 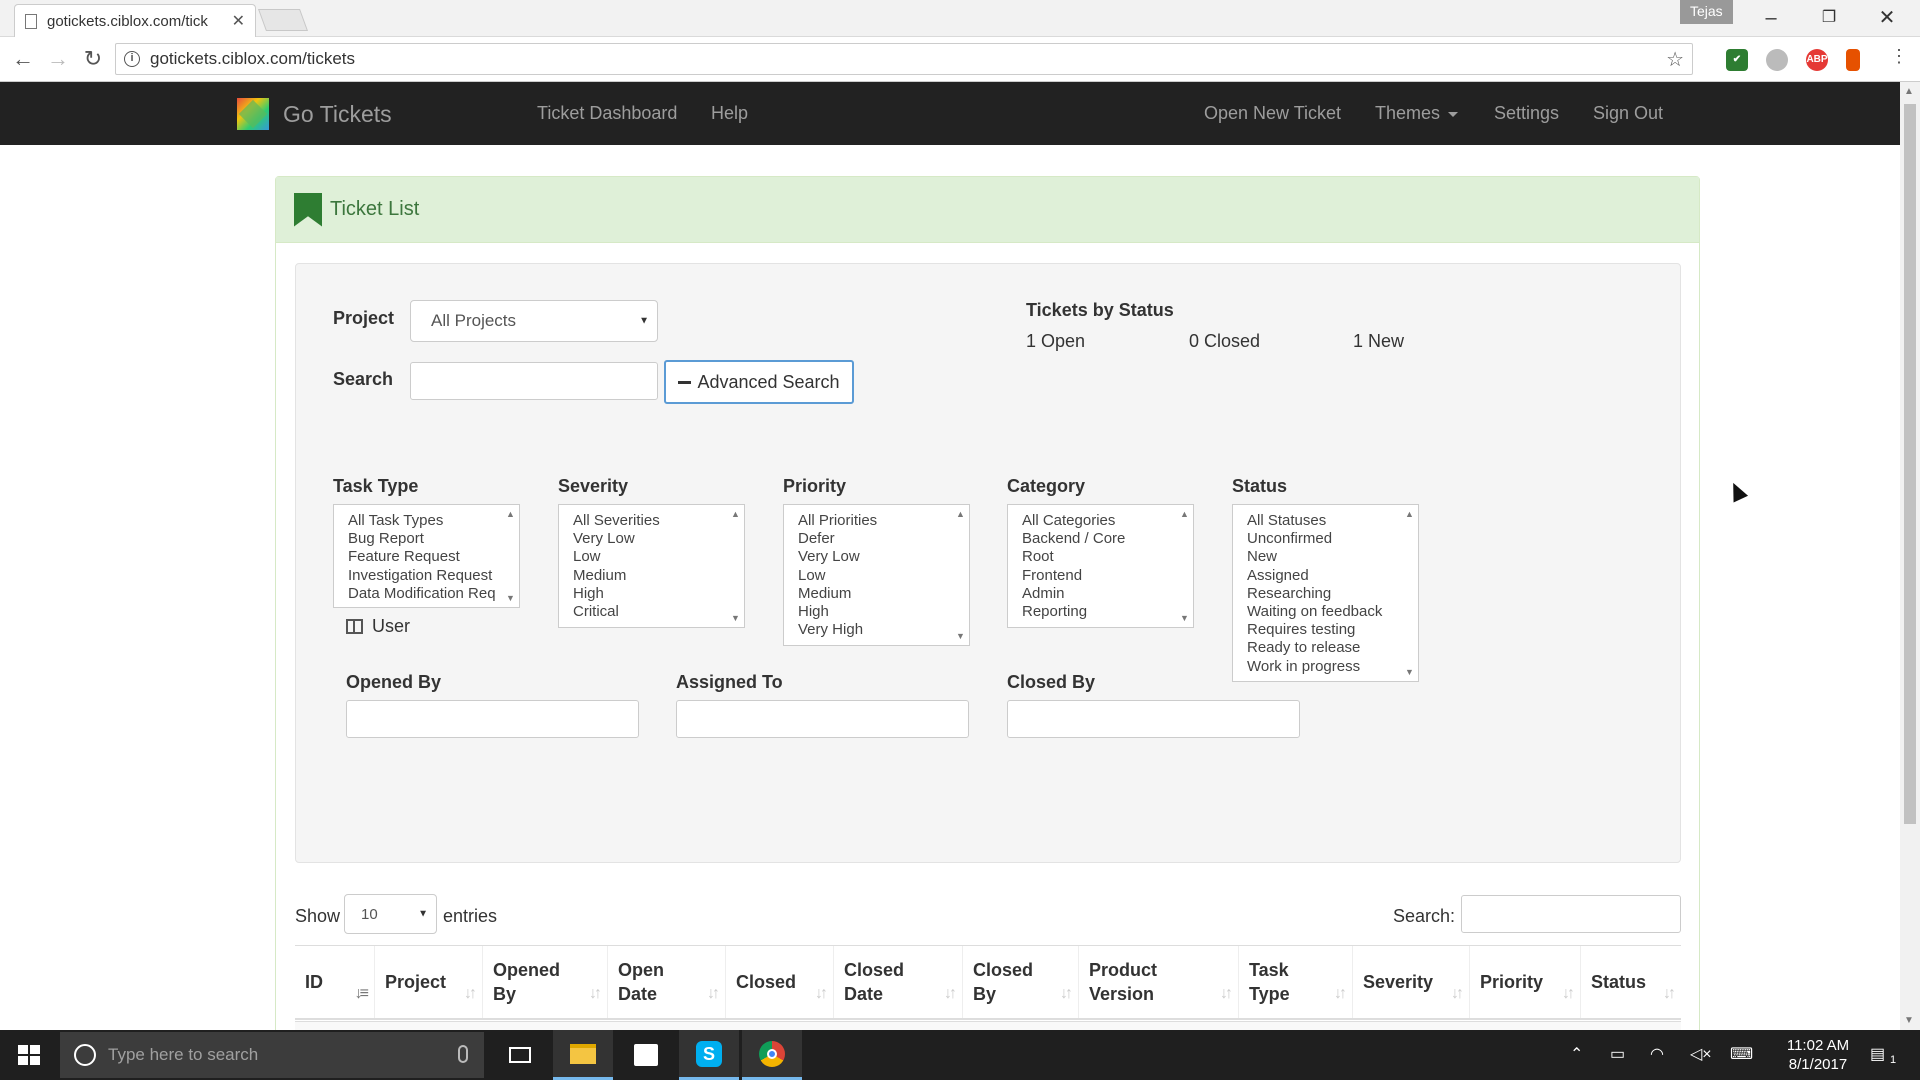 What do you see at coordinates (1332, 576) in the screenshot?
I see `listbox-option: Assigned` at bounding box center [1332, 576].